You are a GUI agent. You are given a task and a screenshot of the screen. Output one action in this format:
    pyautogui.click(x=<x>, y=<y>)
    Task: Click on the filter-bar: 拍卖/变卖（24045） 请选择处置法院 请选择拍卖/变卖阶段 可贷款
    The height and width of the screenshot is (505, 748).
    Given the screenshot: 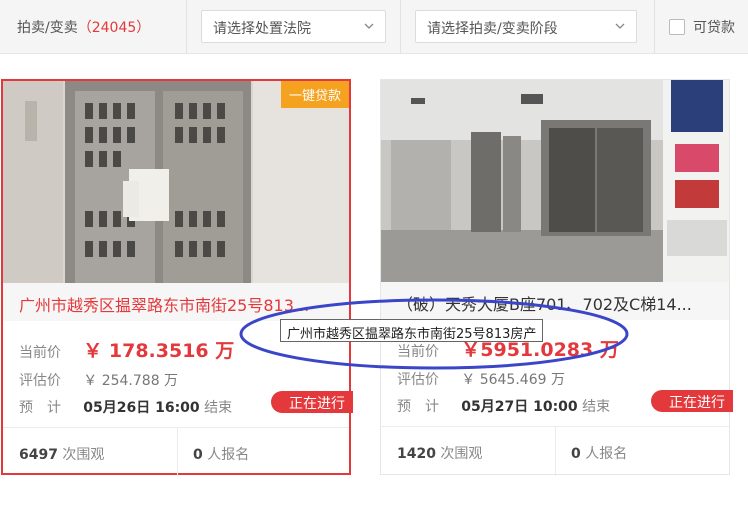 What is the action you would take?
    pyautogui.click(x=374, y=27)
    